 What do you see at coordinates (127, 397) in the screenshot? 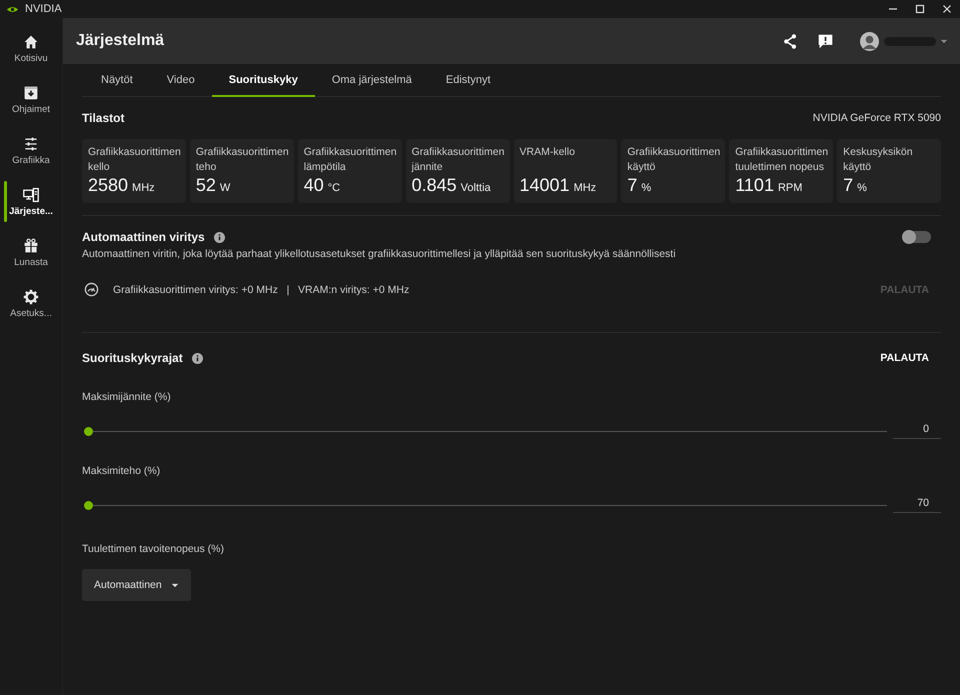
I see `slider-label: Maksimijännite (%)` at bounding box center [127, 397].